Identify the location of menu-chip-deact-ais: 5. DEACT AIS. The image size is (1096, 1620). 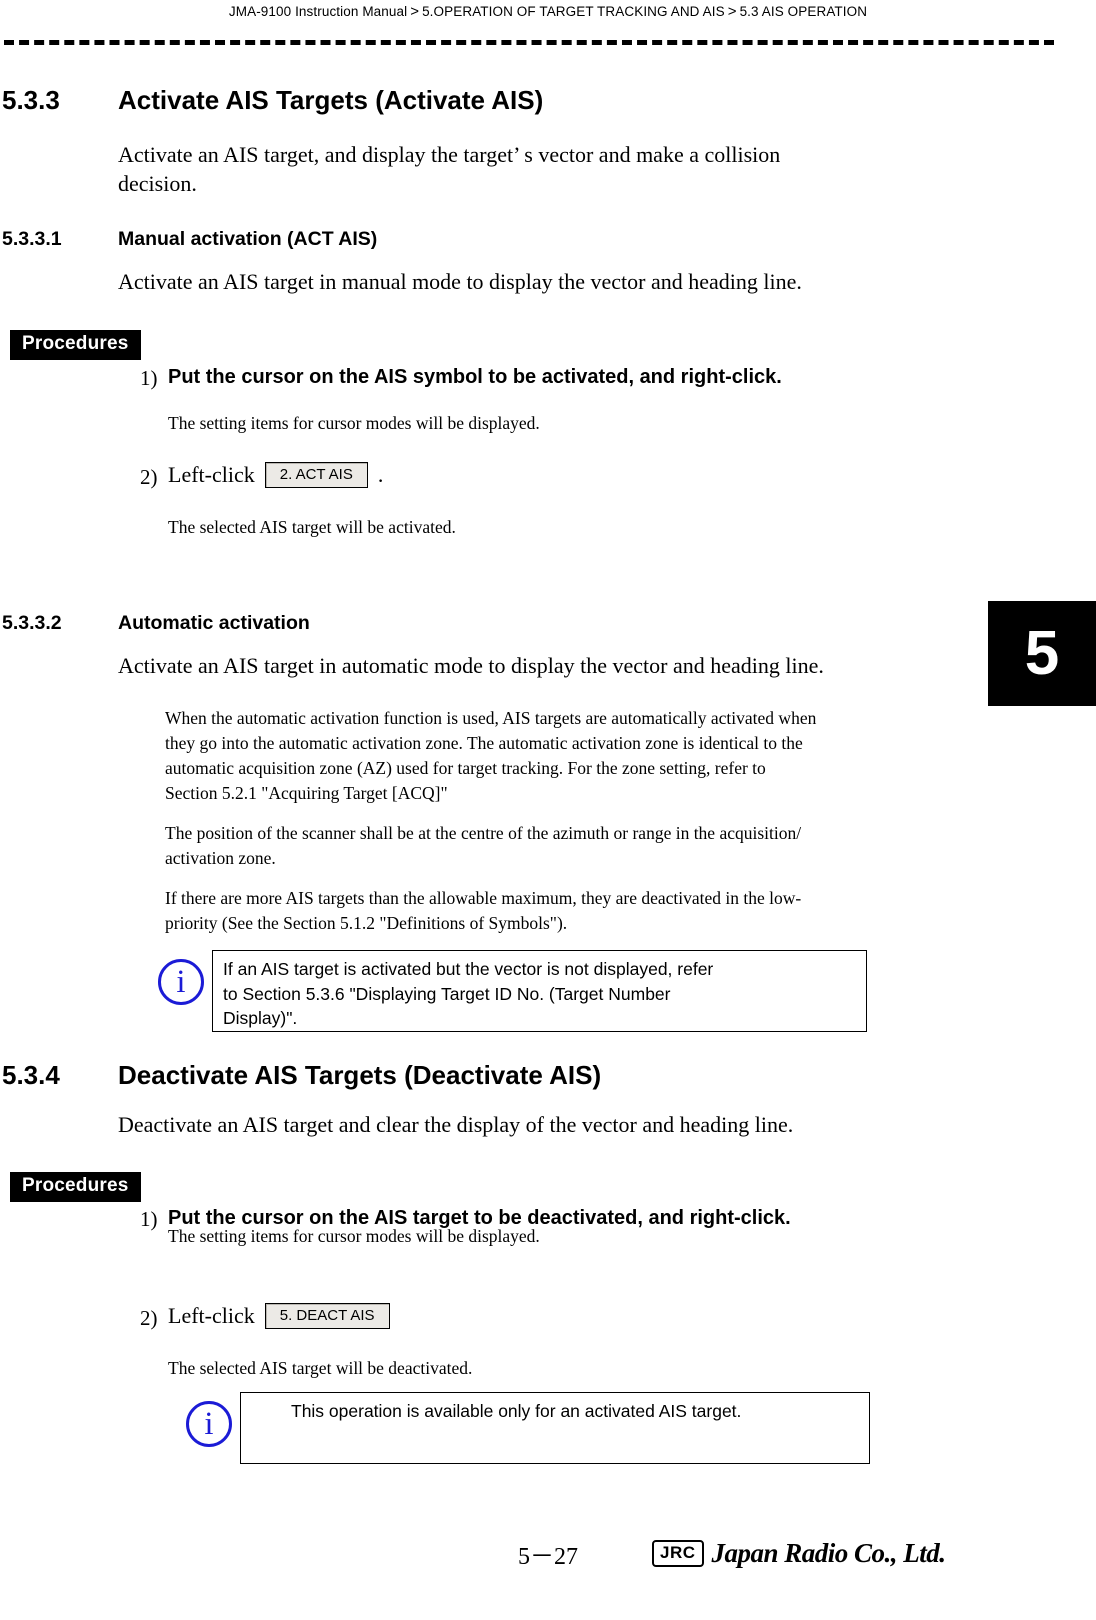
(327, 1316).